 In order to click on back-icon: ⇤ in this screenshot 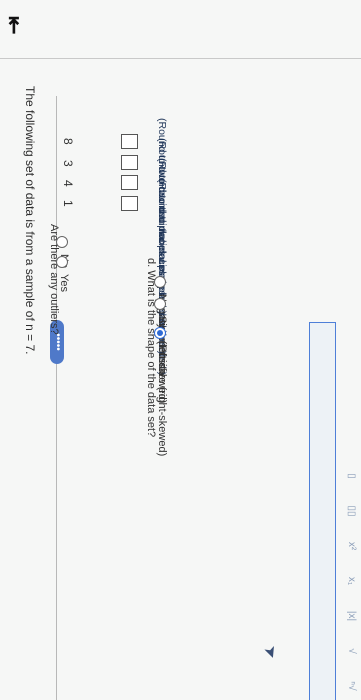, I will do `click(14, 31)`.